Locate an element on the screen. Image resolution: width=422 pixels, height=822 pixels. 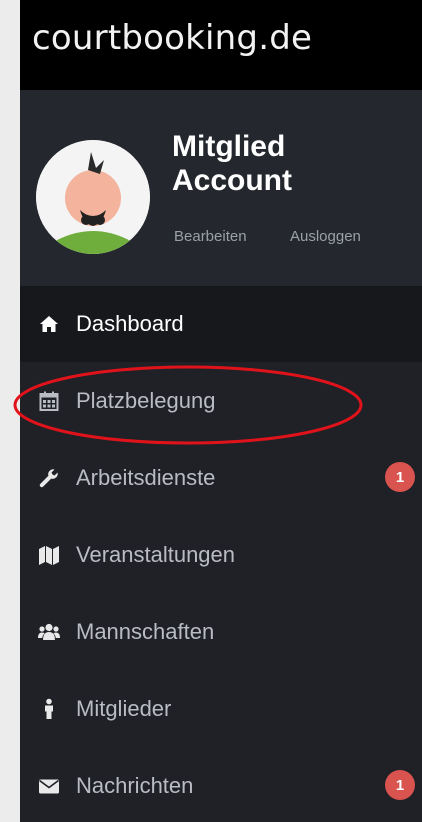
person-icon is located at coordinates (49, 709).